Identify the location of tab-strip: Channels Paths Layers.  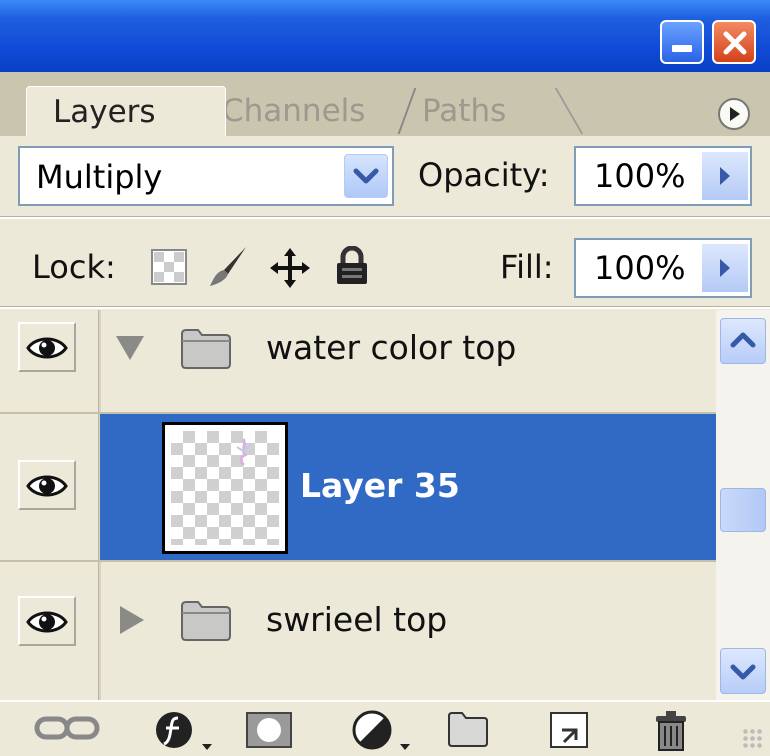
(385, 104).